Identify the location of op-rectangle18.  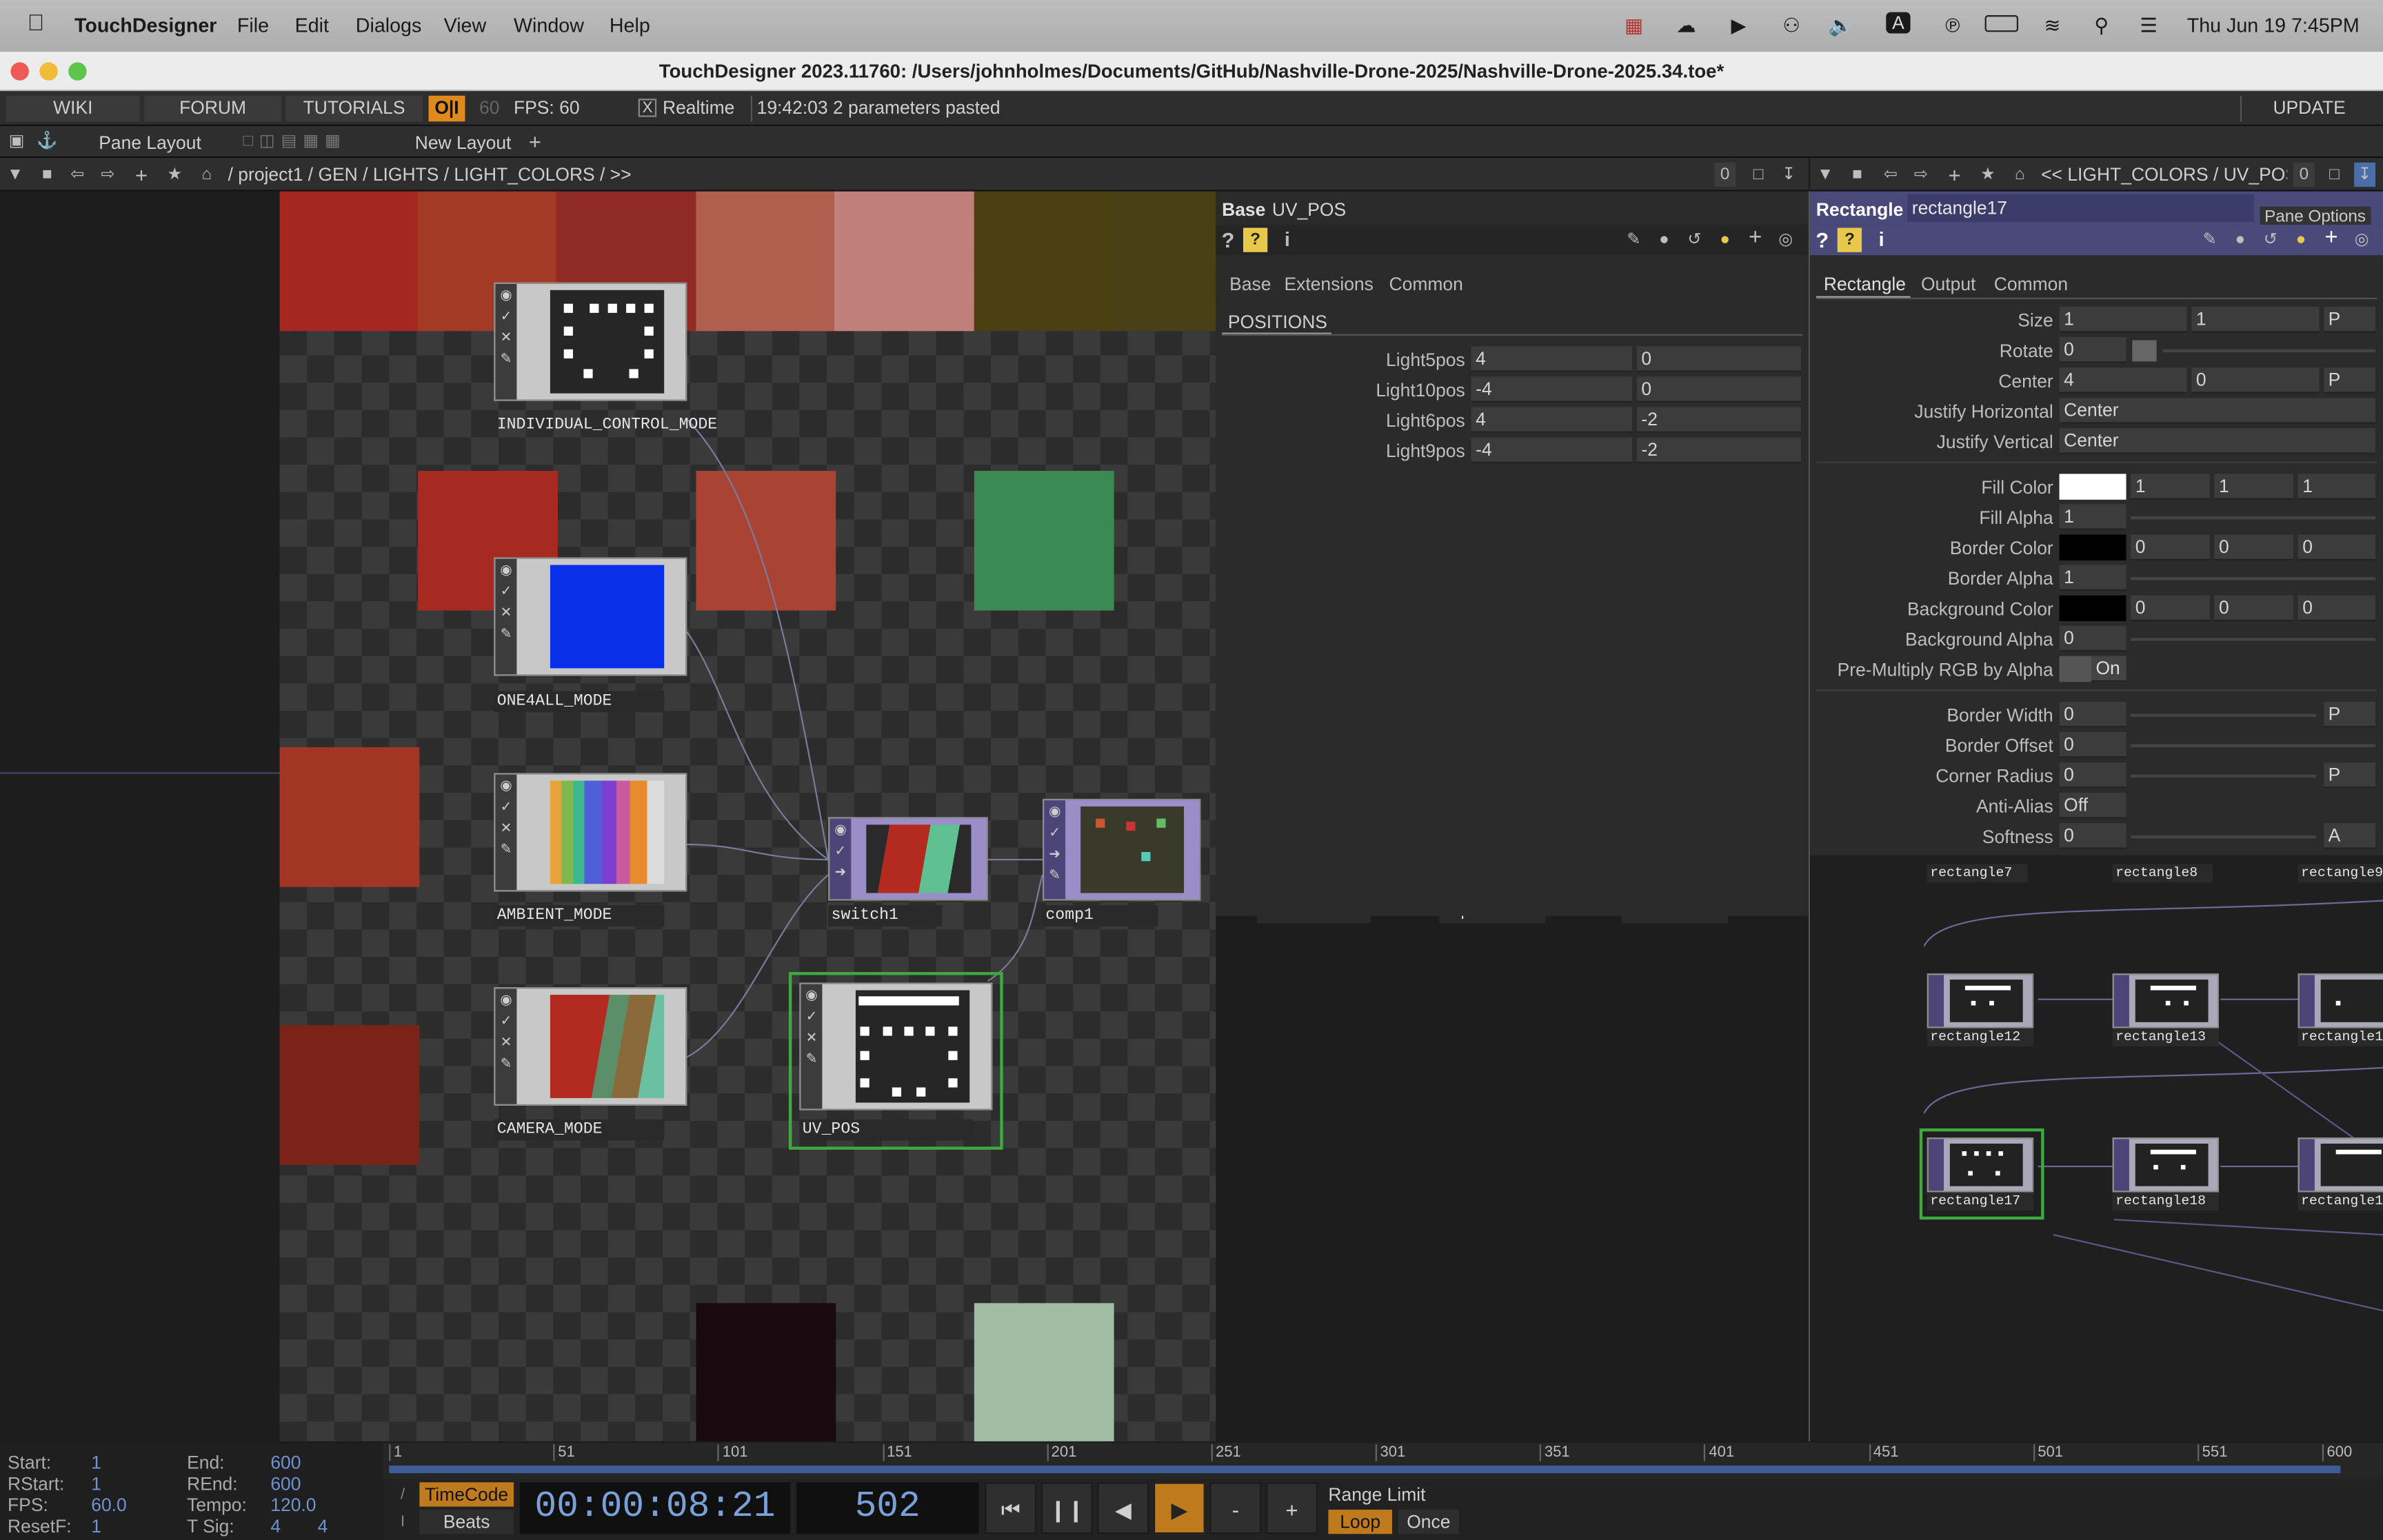
(2165, 1165).